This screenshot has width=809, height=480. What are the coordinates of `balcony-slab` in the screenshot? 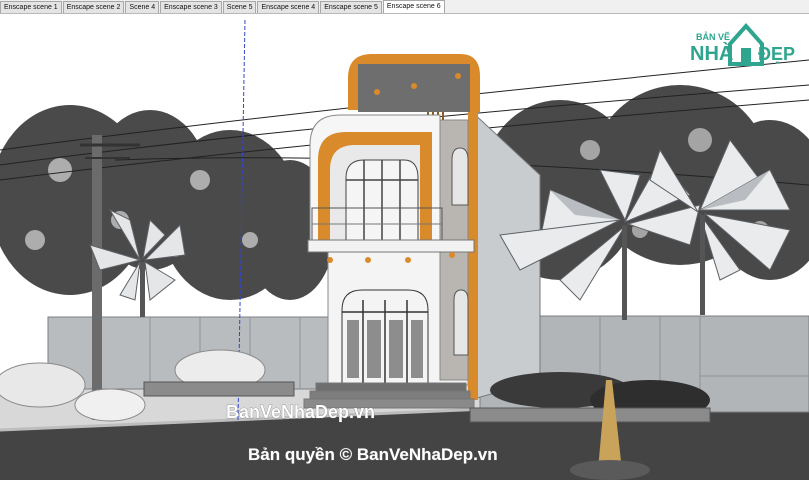 It's located at (391, 246).